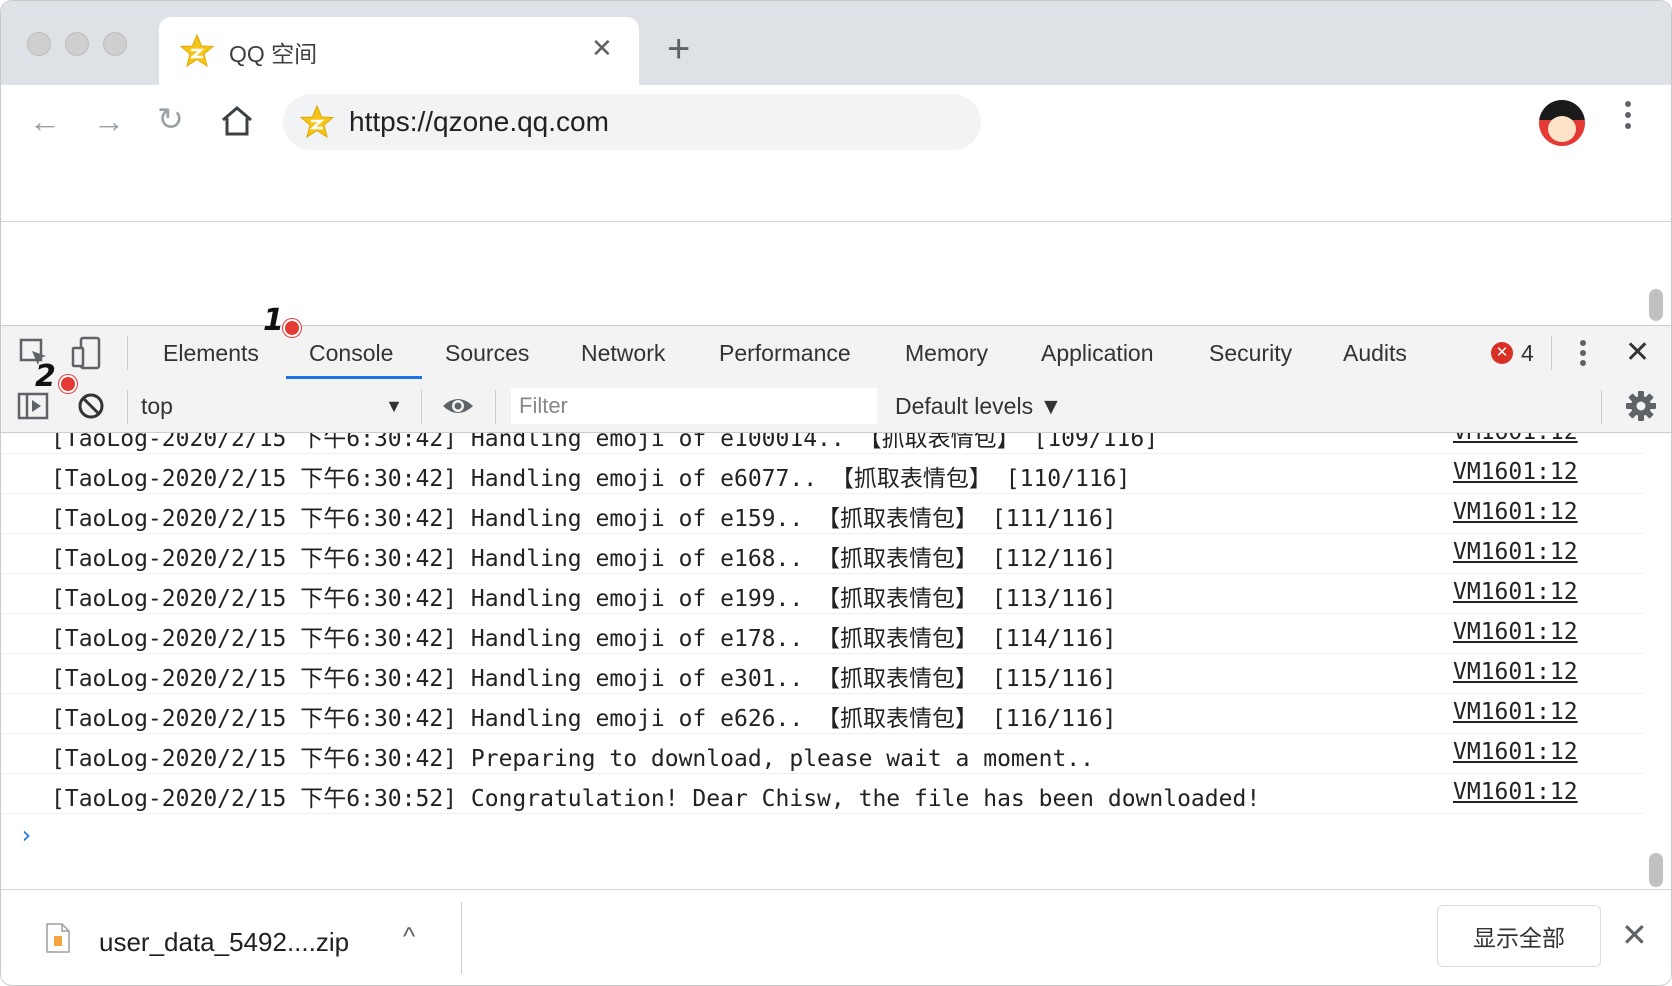 The width and height of the screenshot is (1672, 986). What do you see at coordinates (115, 44) in the screenshot?
I see `window-zoom-dot` at bounding box center [115, 44].